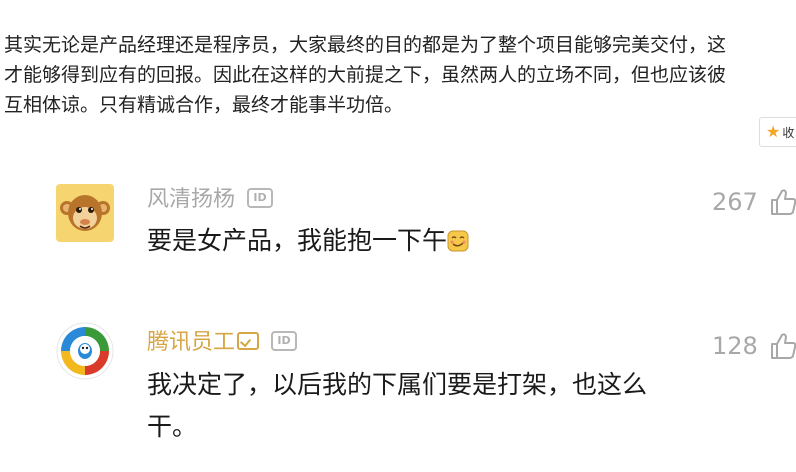 The image size is (796, 472). Describe the element at coordinates (204, 105) in the screenshot. I see `article-line: 互相体谅。只有精诚合作，最终才能事半功倍。` at that location.